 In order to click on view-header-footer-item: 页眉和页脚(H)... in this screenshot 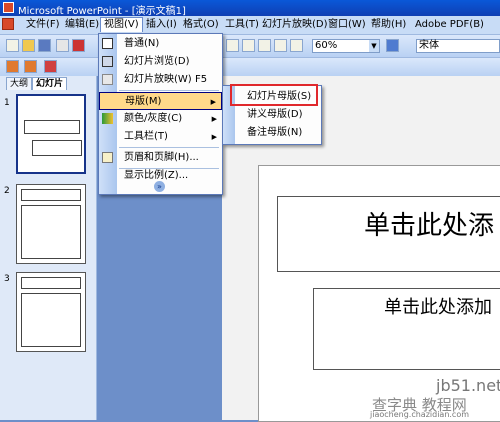, I will do `click(160, 158)`.